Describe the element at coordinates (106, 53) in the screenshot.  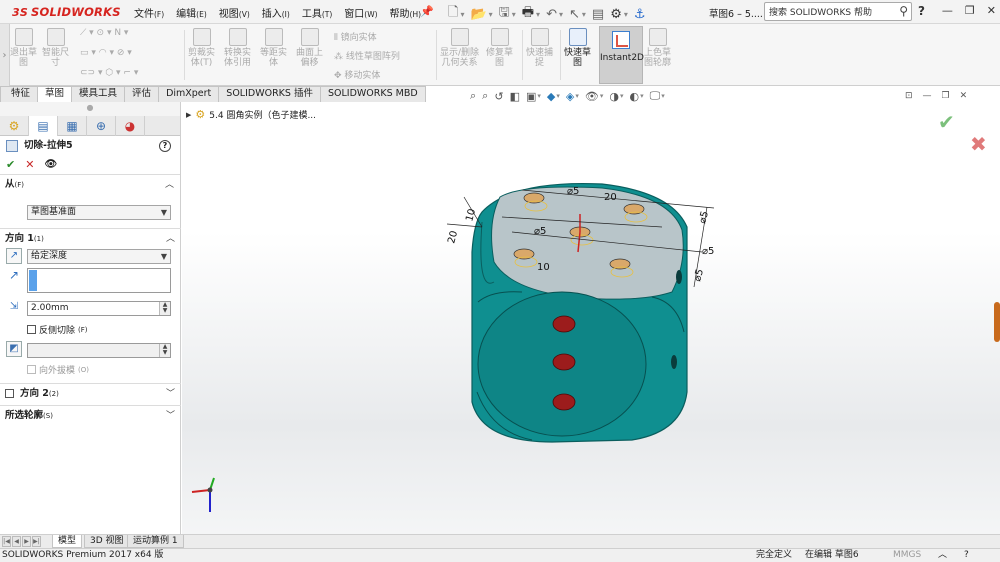
I see `rectangle-tool-icon: ▭ ▾ ◠ ▾ ⊘ ▾` at that location.